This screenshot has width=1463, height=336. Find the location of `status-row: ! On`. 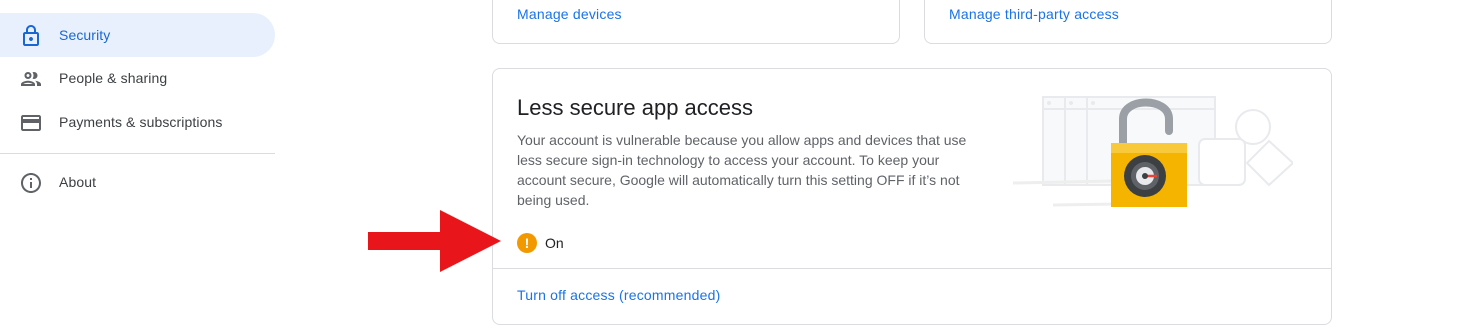

status-row: ! On is located at coordinates (540, 243).